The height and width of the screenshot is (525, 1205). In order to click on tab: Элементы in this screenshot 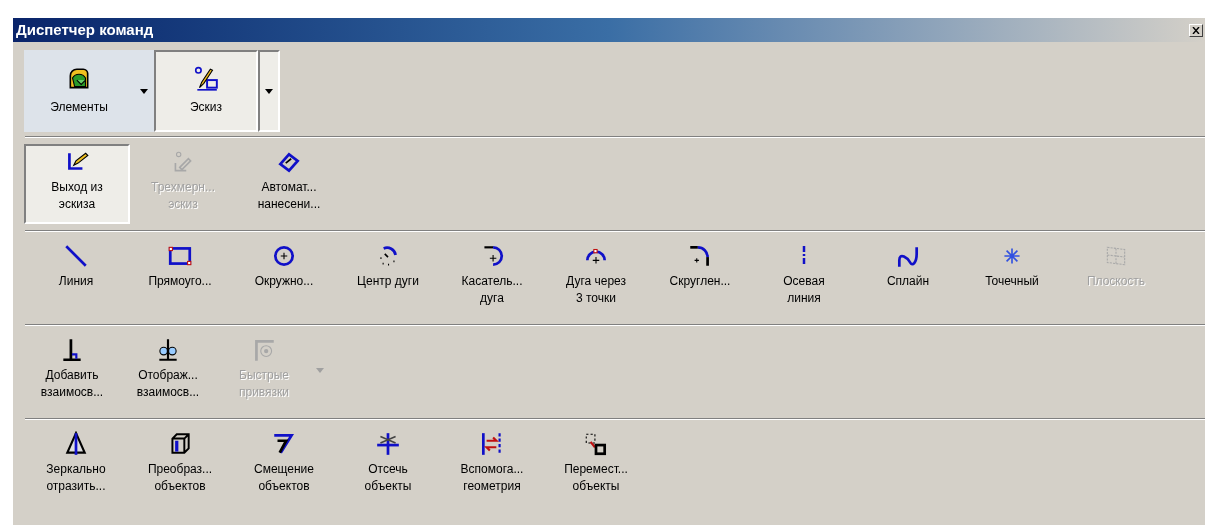, I will do `click(79, 91)`.